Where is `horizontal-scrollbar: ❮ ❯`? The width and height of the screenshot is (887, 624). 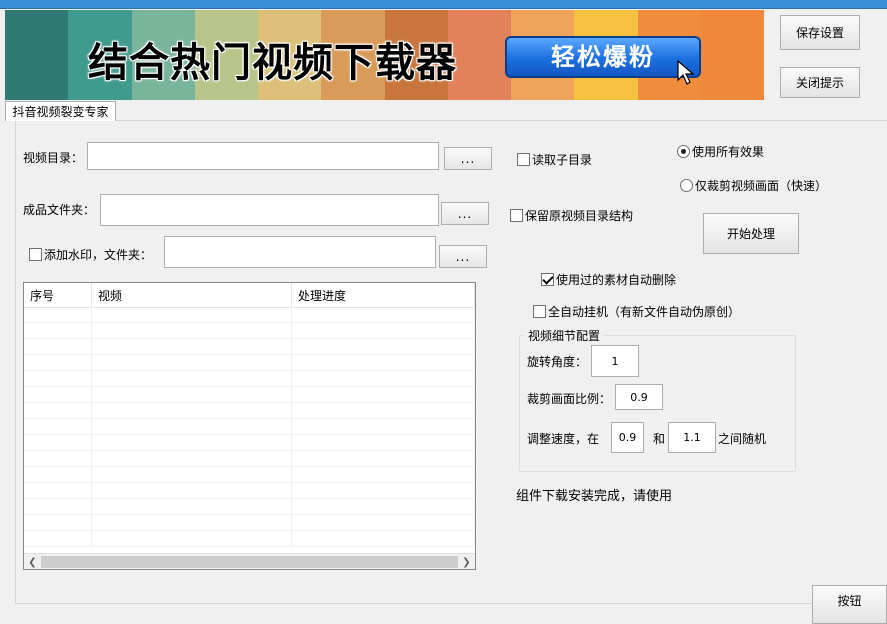 horizontal-scrollbar: ❮ ❯ is located at coordinates (249, 561).